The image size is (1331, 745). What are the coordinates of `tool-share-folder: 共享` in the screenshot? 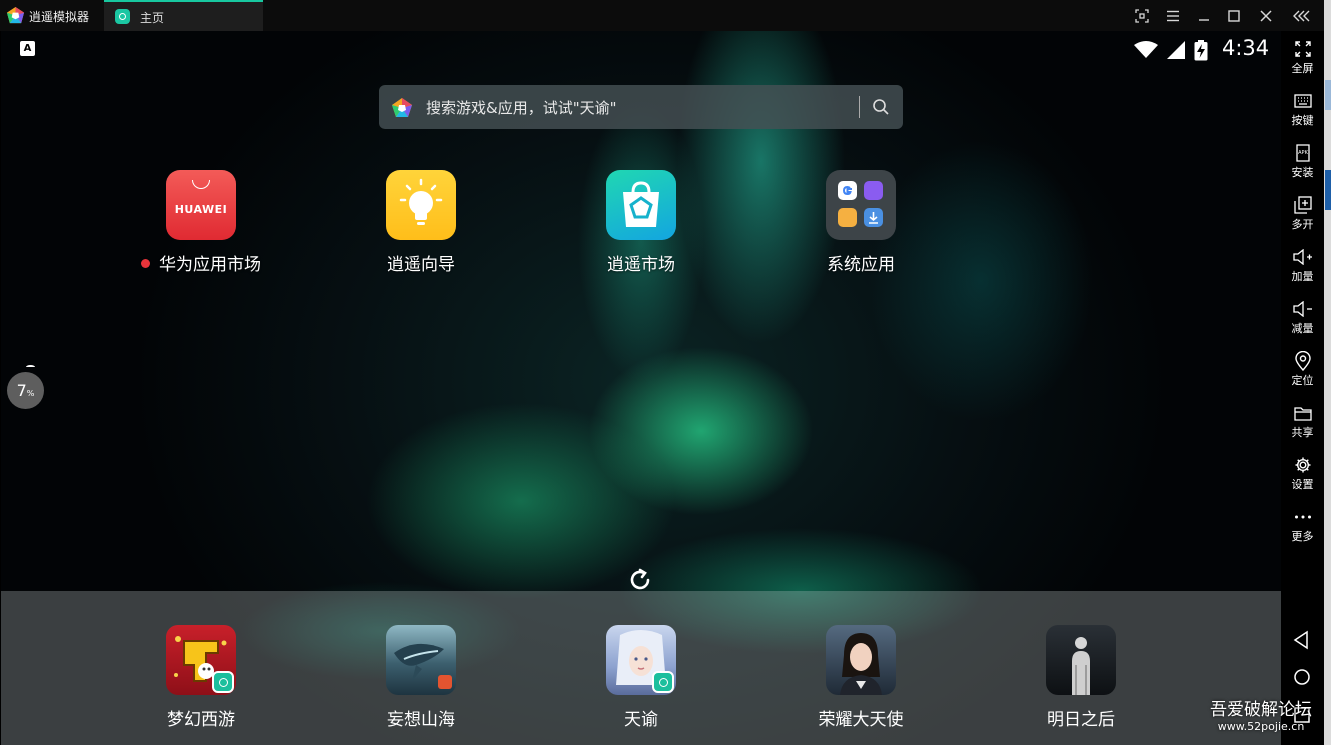 It's located at (1302, 421).